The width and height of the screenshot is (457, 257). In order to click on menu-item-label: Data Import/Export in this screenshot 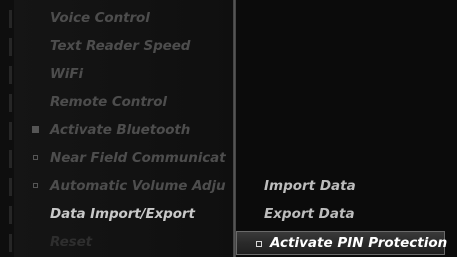, I will do `click(122, 214)`.